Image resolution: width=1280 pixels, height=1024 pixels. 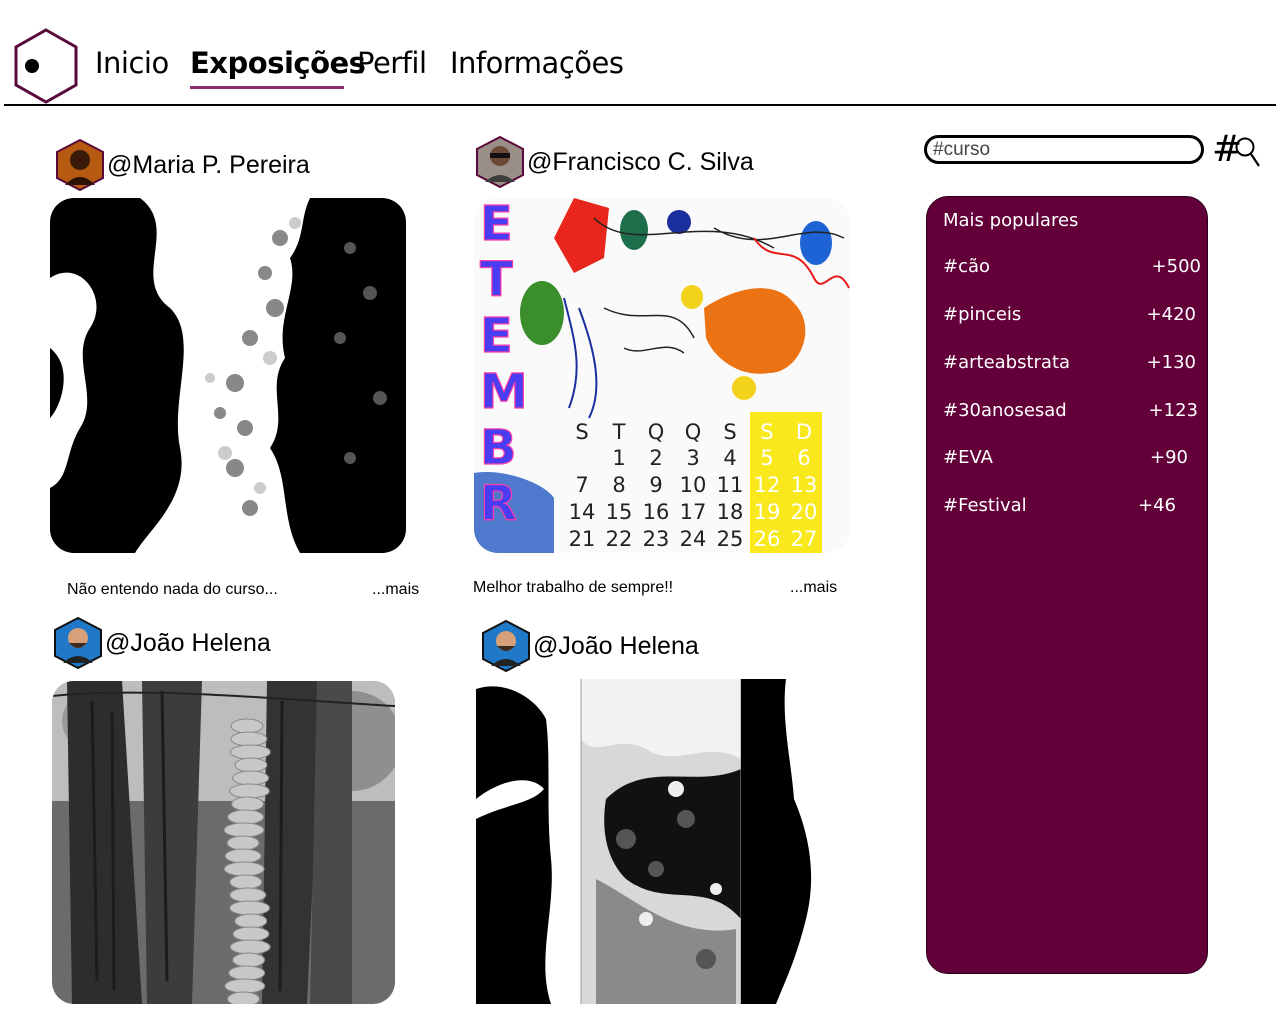 What do you see at coordinates (656, 512) in the screenshot?
I see `calendar-day: 16` at bounding box center [656, 512].